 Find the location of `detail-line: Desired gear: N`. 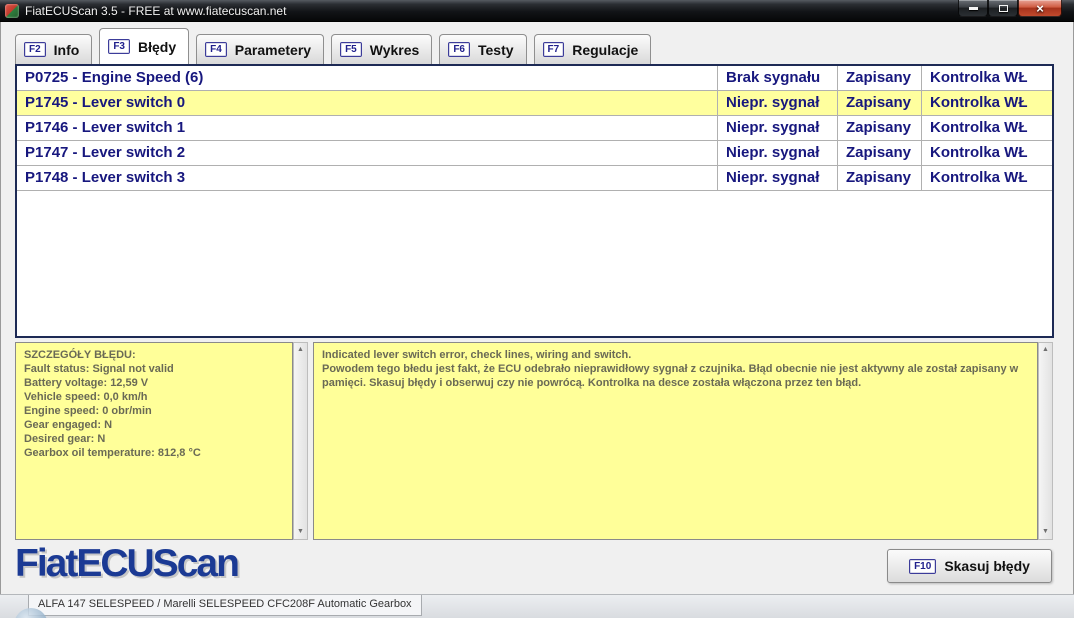

detail-line: Desired gear: N is located at coordinates (65, 439).